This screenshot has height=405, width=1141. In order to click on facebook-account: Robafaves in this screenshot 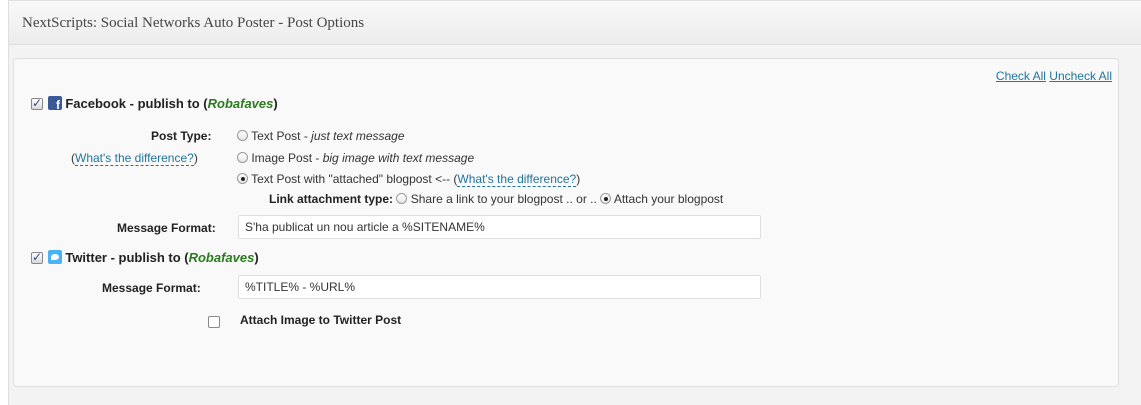, I will do `click(240, 103)`.